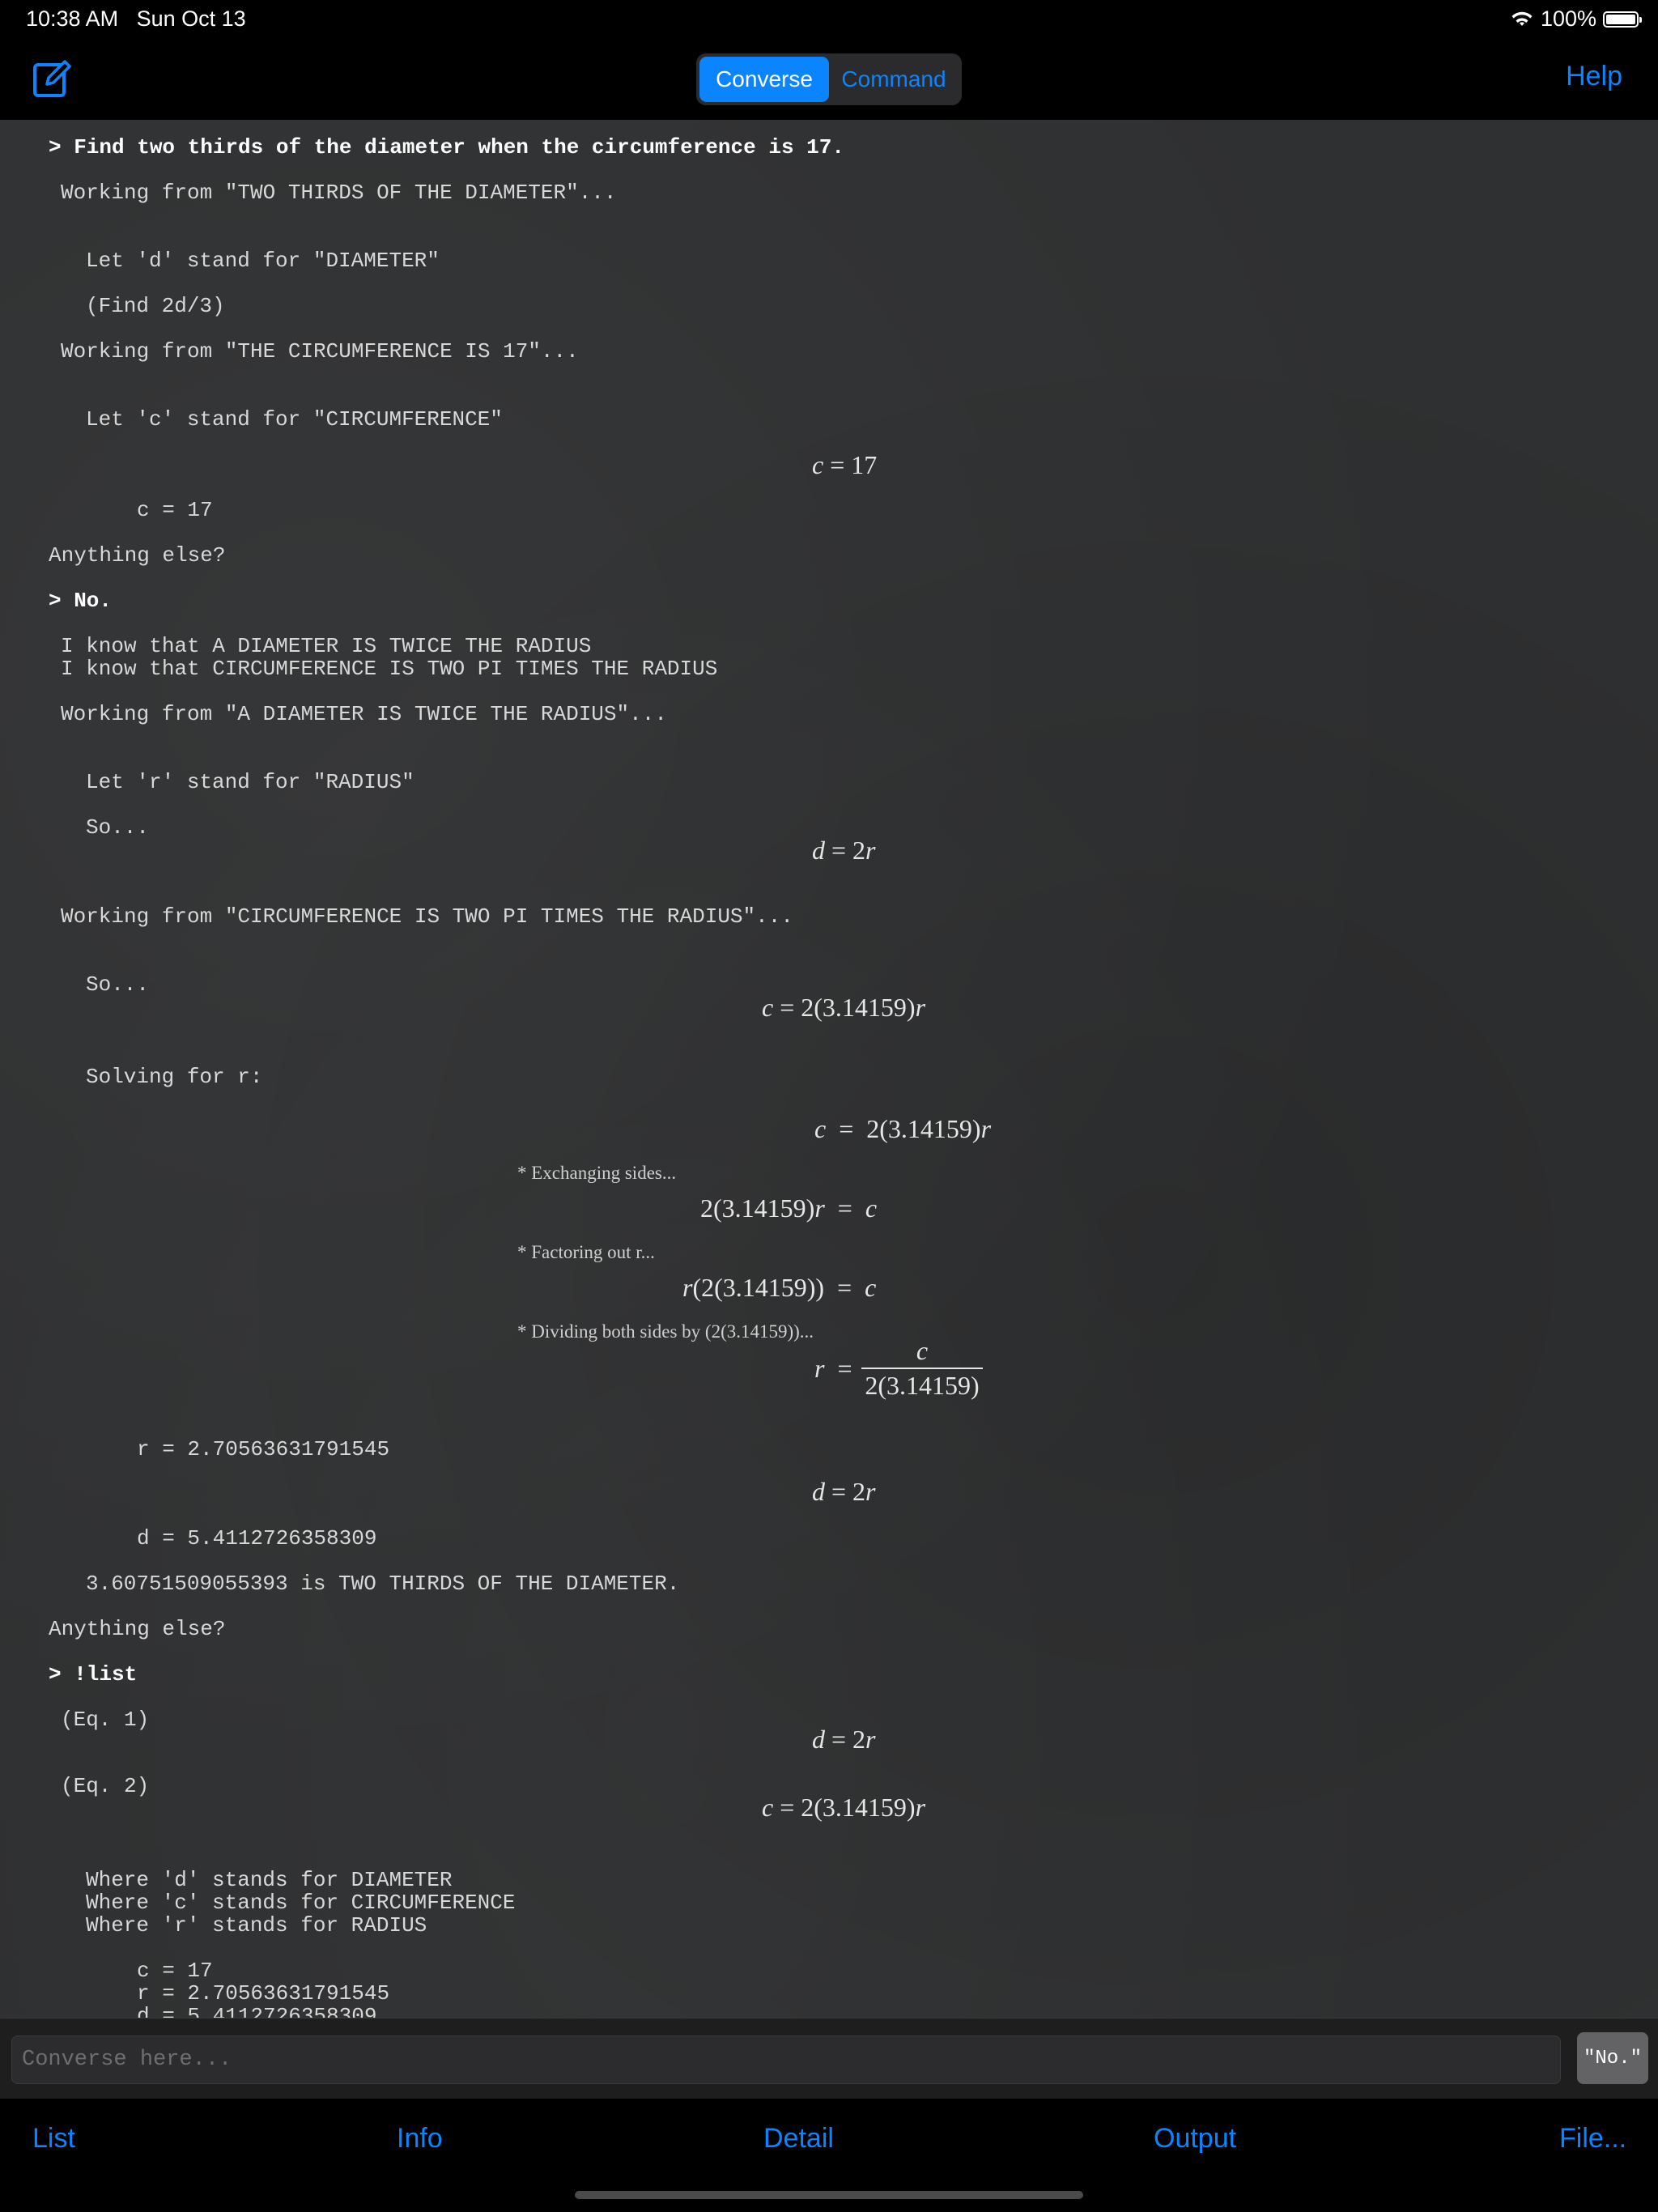 Image resolution: width=1658 pixels, height=2212 pixels. Describe the element at coordinates (779, 1288) in the screenshot. I see `equation: r(2(3.14159)) = c` at that location.